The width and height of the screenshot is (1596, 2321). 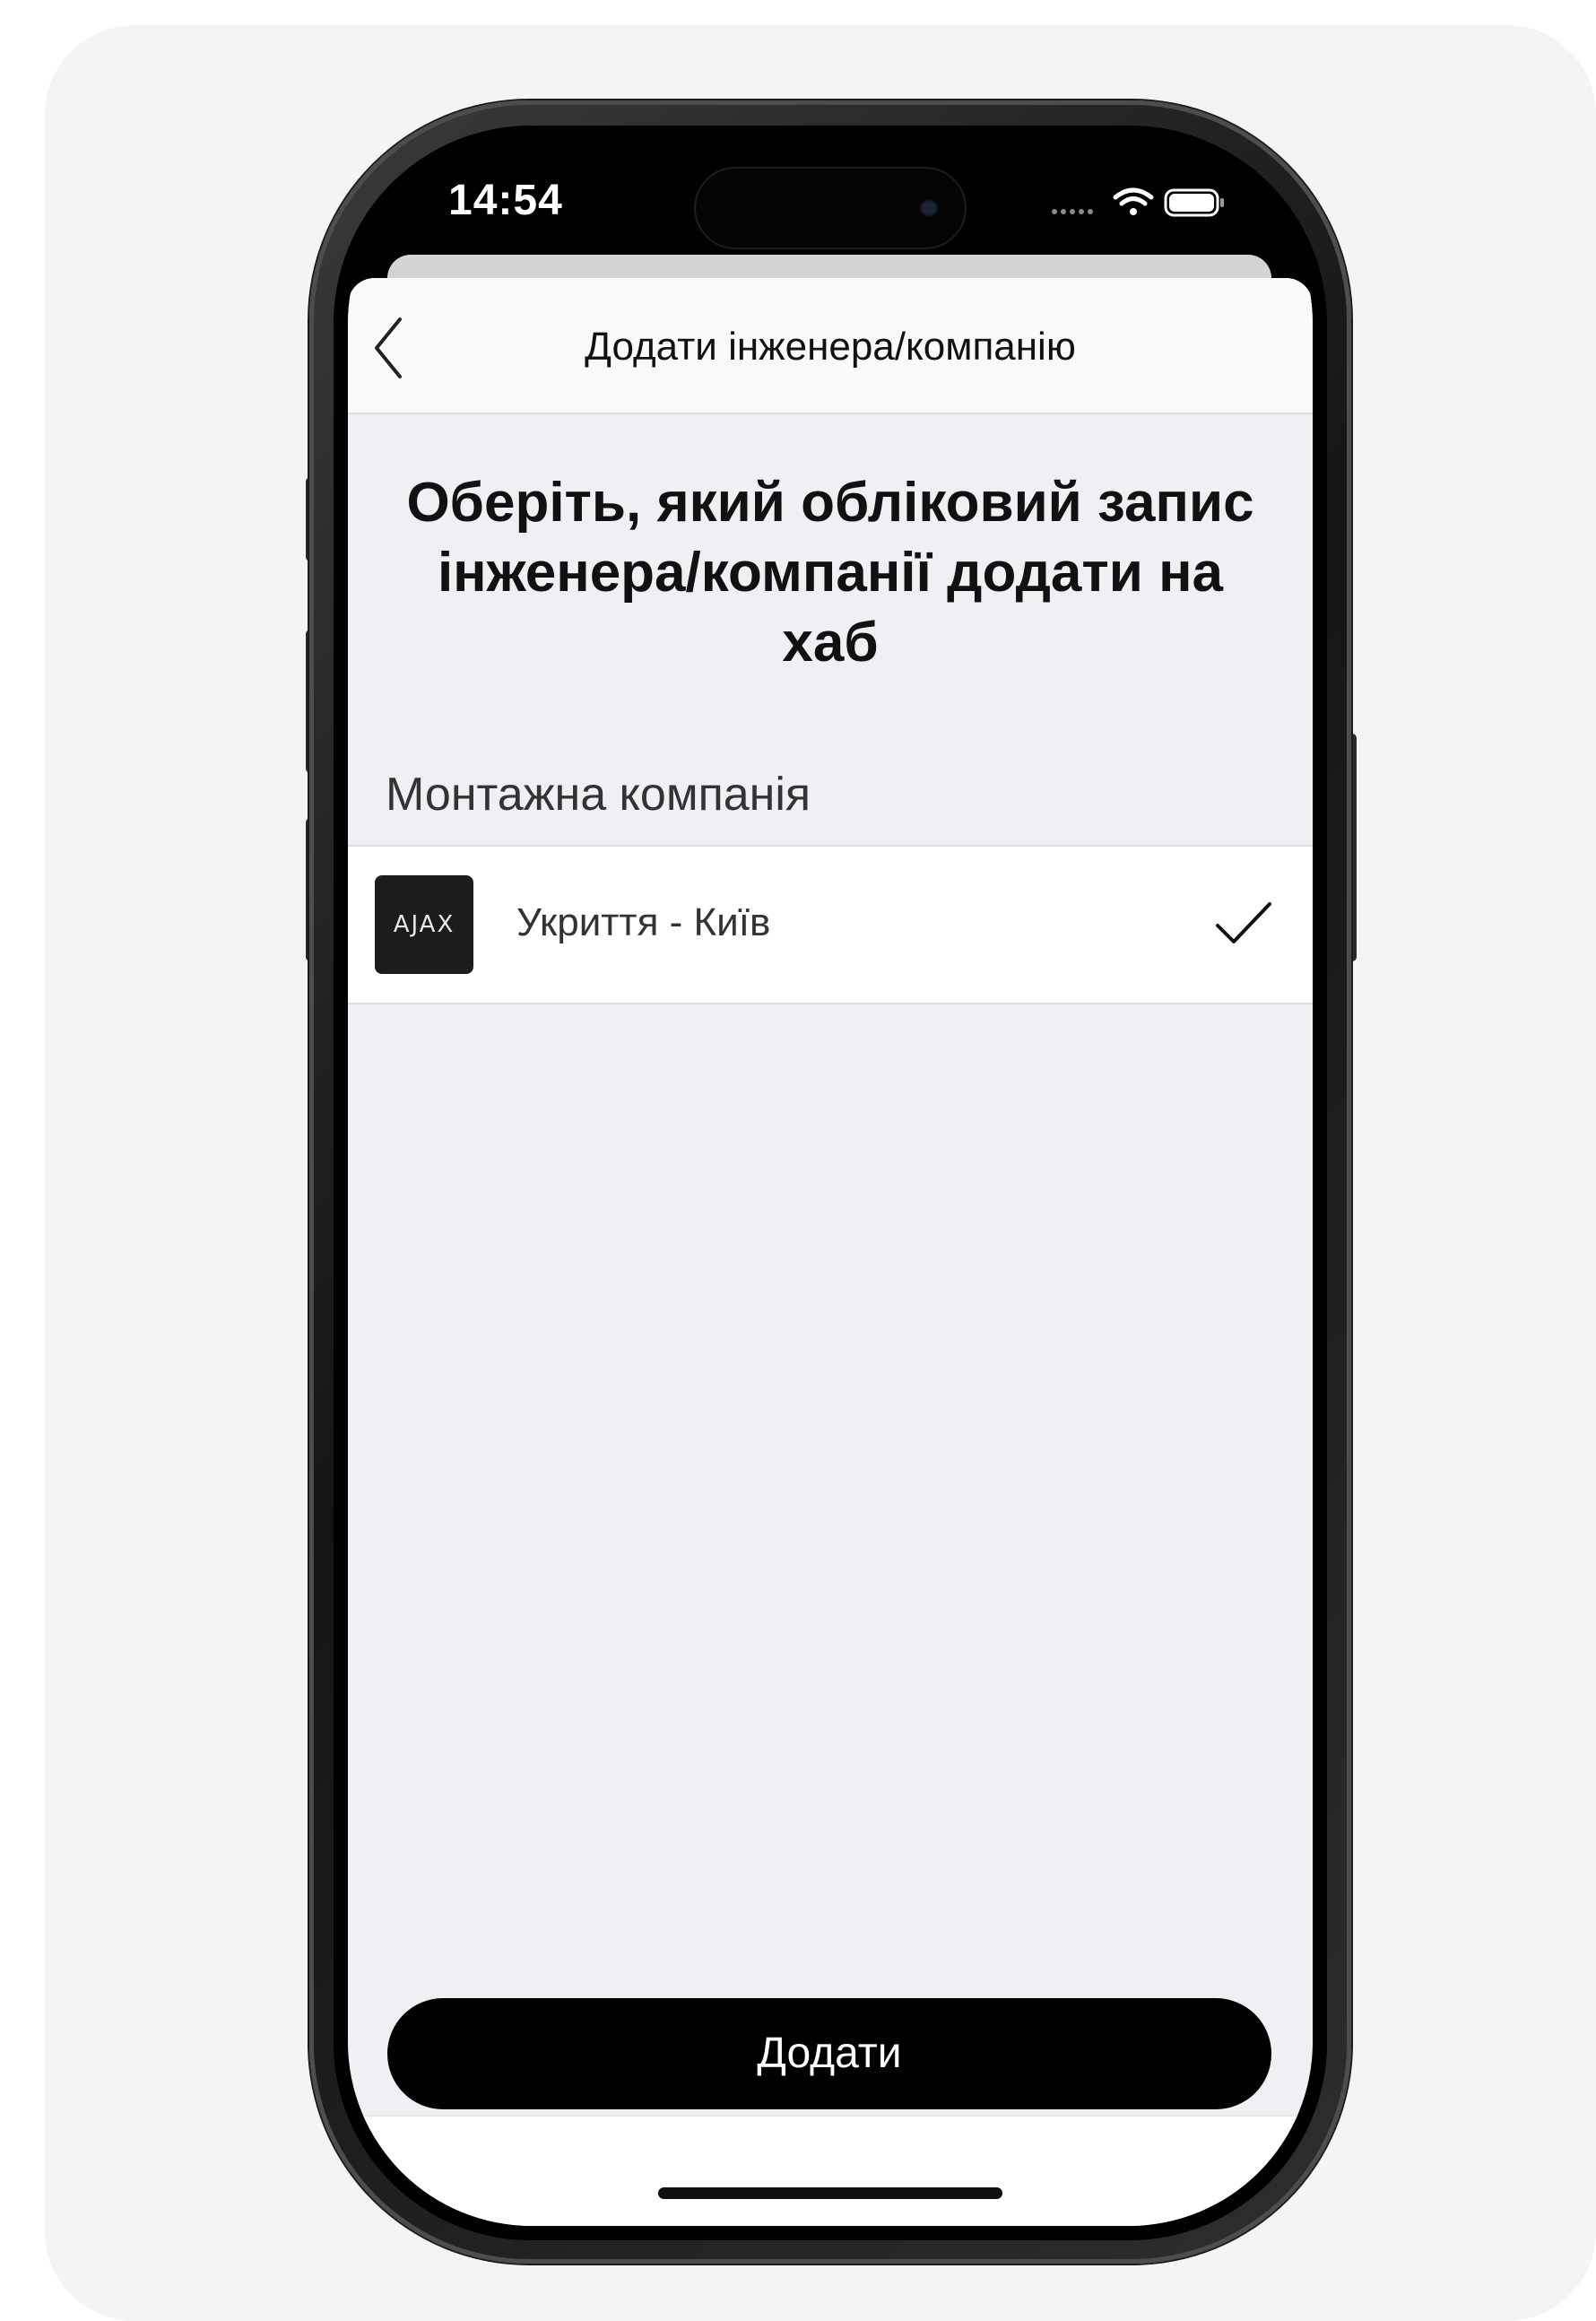 What do you see at coordinates (1194, 202) in the screenshot?
I see `battery-icon` at bounding box center [1194, 202].